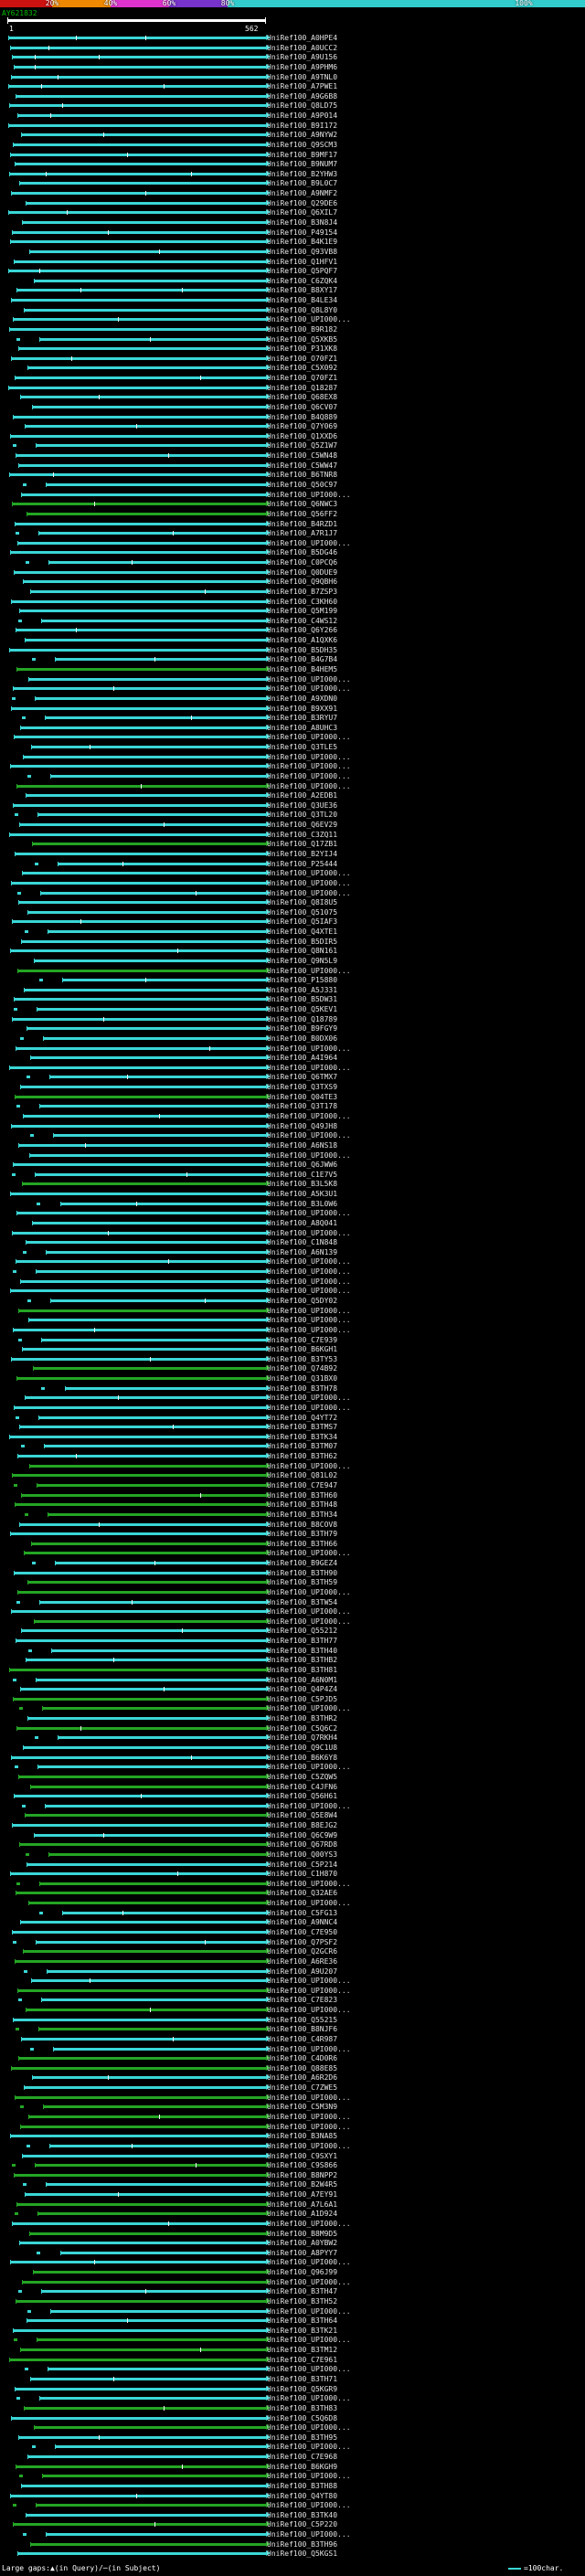  Describe the element at coordinates (302, 2350) in the screenshot. I see `hit-label: UniRef100_B3TM12` at that location.